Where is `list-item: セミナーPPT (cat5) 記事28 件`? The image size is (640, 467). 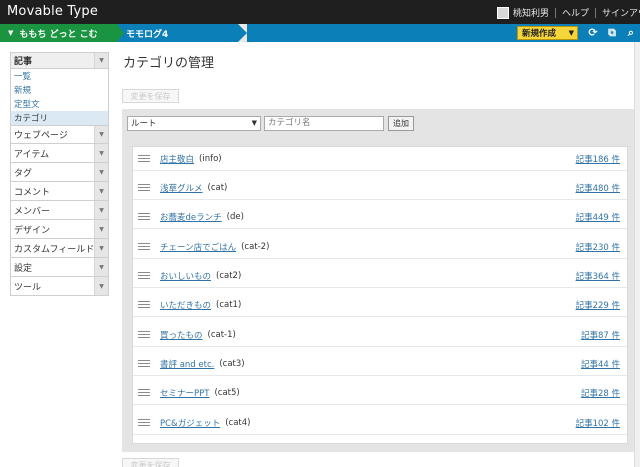 list-item: セミナーPPT (cat5) 記事28 件 is located at coordinates (380, 393).